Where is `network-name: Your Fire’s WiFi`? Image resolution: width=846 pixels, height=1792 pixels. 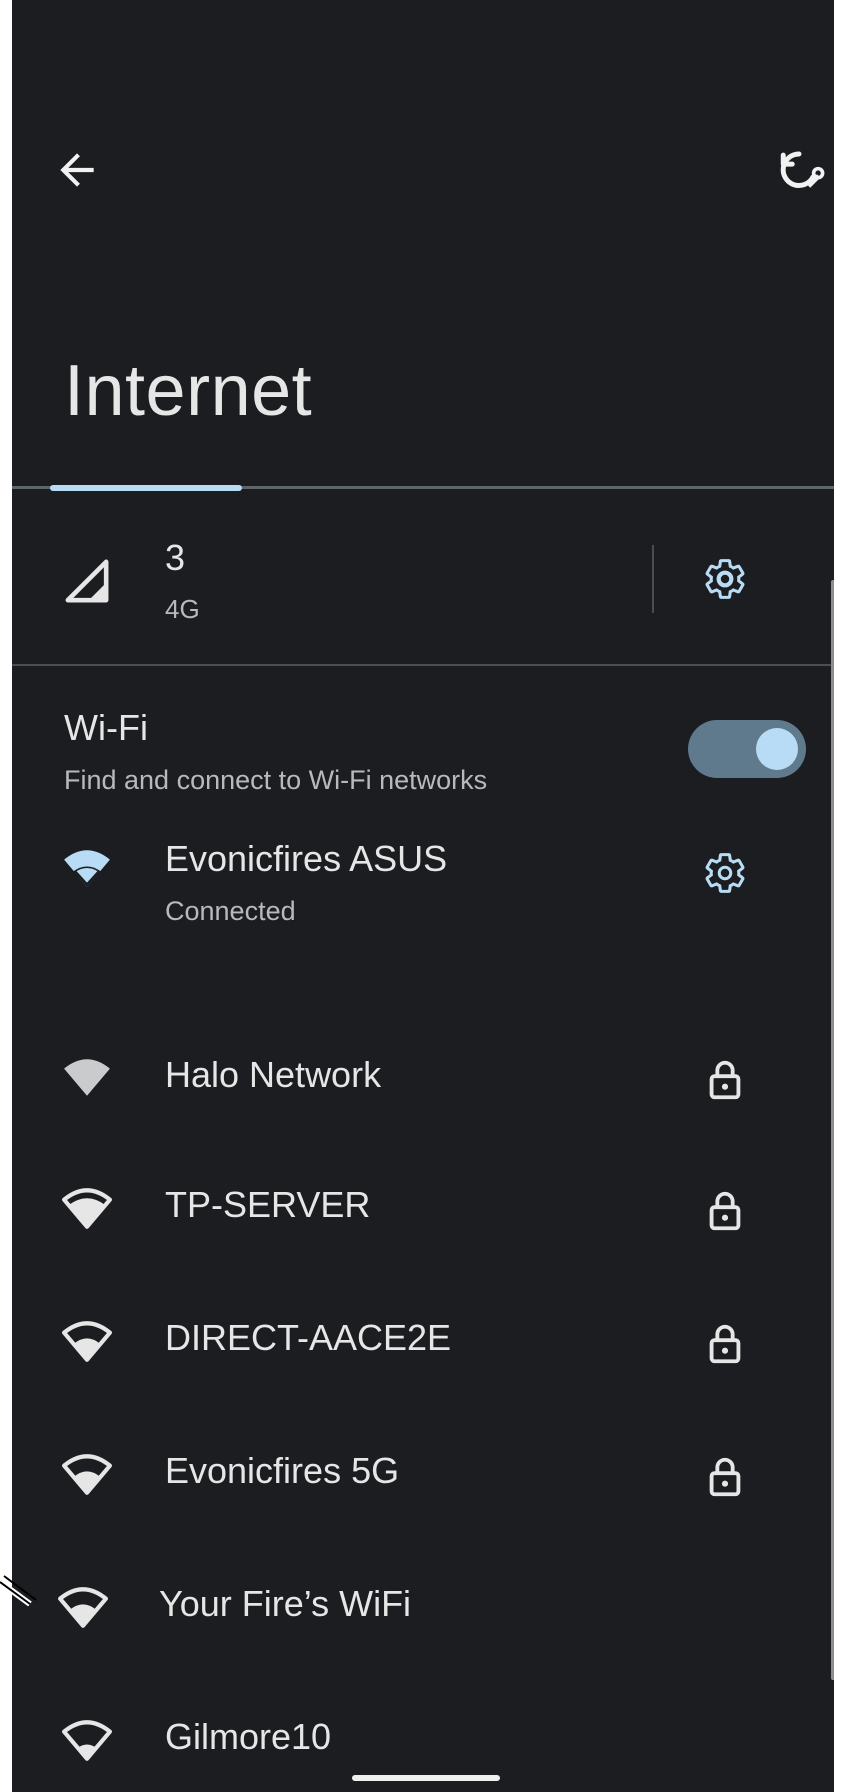 network-name: Your Fire’s WiFi is located at coordinates (285, 1603).